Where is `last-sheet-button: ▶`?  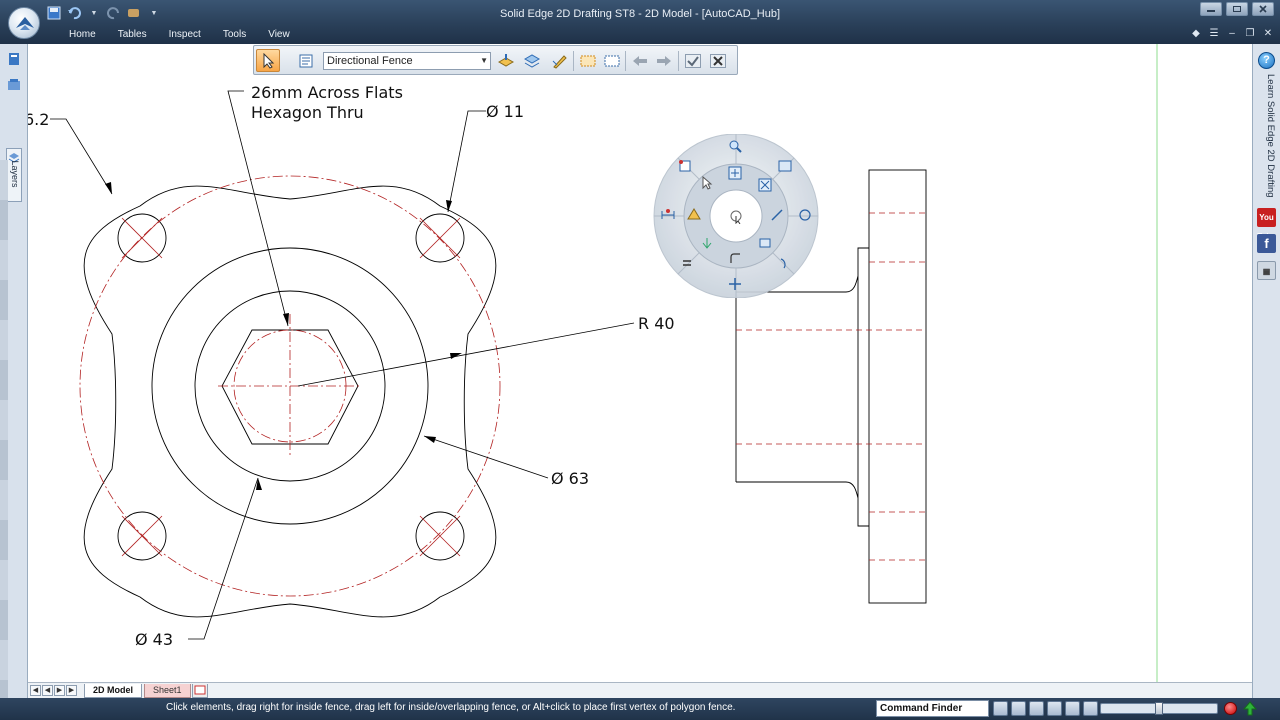 last-sheet-button: ▶ is located at coordinates (71, 690).